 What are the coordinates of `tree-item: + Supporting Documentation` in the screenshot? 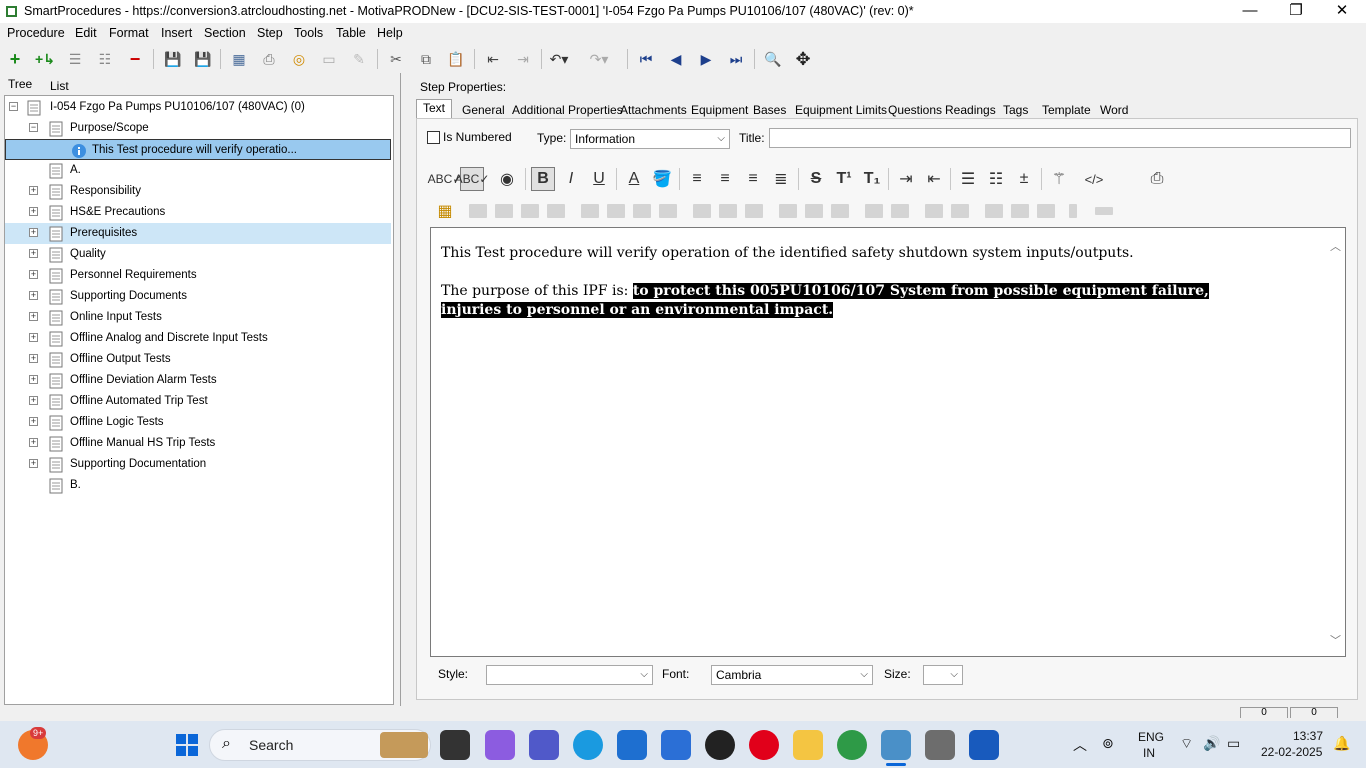 It's located at (198, 464).